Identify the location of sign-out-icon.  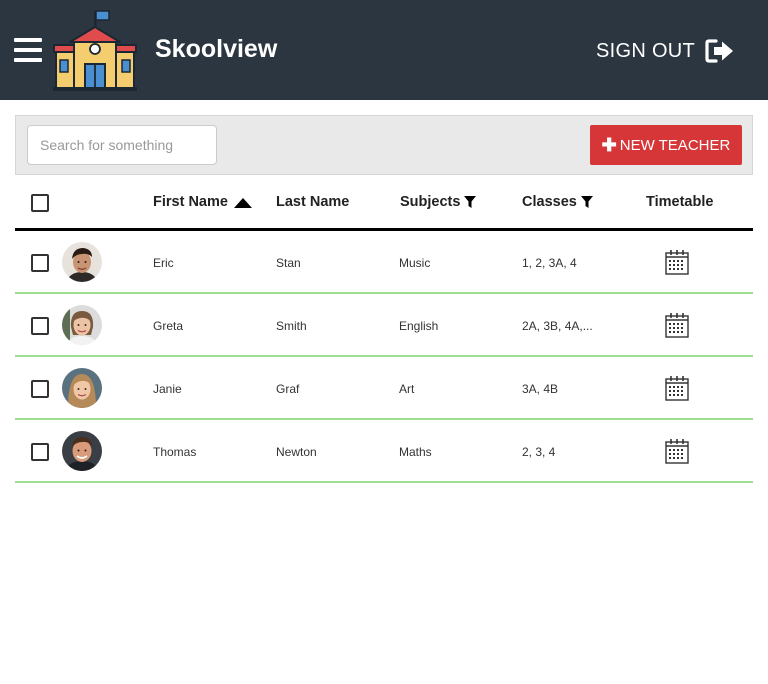
(719, 51).